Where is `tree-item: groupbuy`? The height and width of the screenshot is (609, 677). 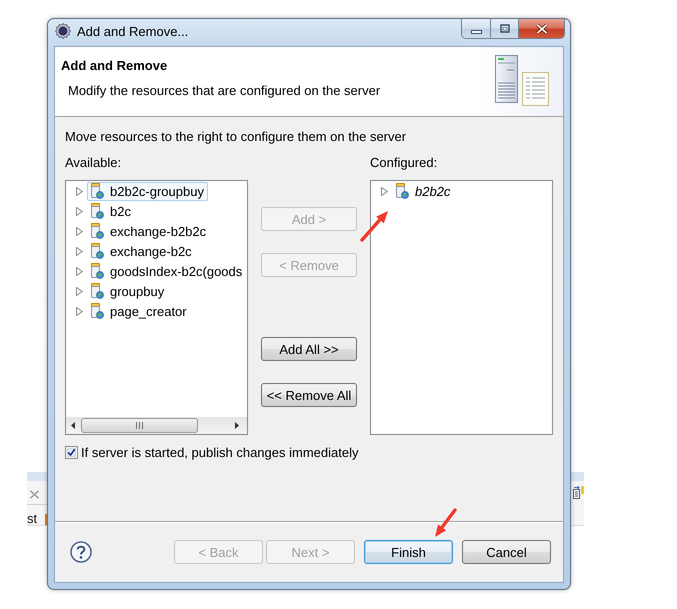
tree-item: groupbuy is located at coordinates (127, 291).